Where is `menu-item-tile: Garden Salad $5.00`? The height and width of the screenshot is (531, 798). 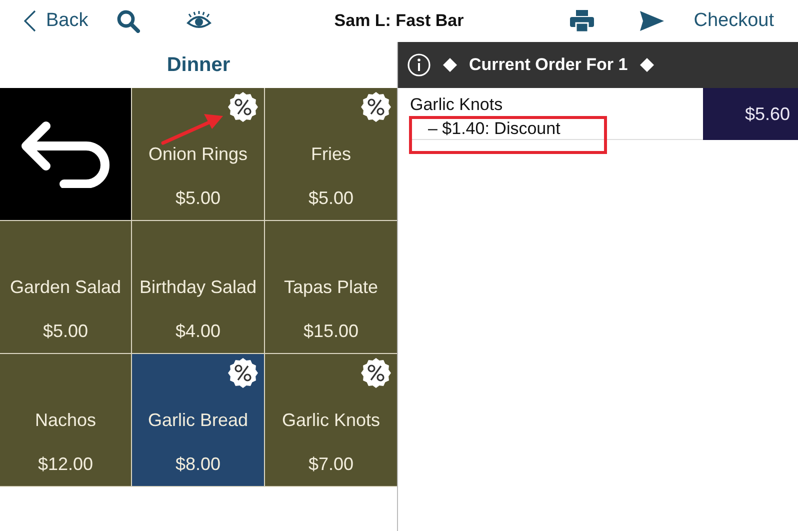
menu-item-tile: Garden Salad $5.00 is located at coordinates (65, 287).